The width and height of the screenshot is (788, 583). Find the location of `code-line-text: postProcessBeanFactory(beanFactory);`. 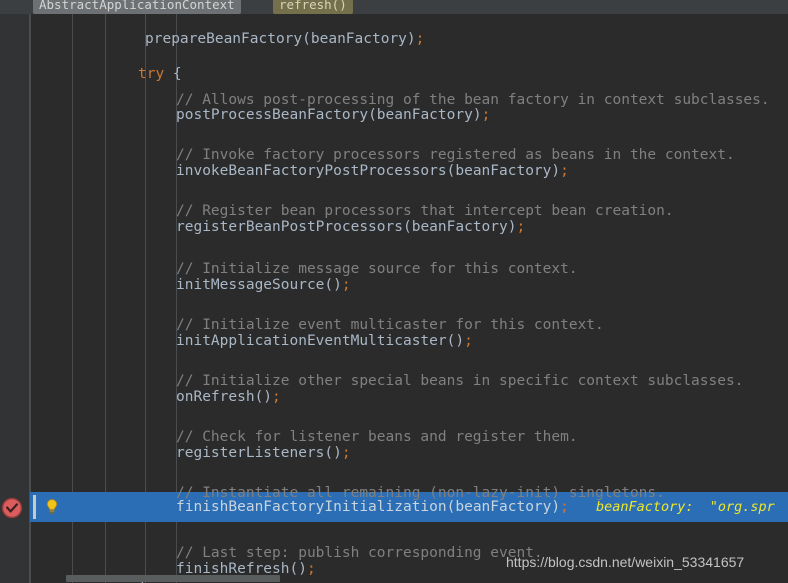

code-line-text: postProcessBeanFactory(beanFactory); is located at coordinates (333, 115).